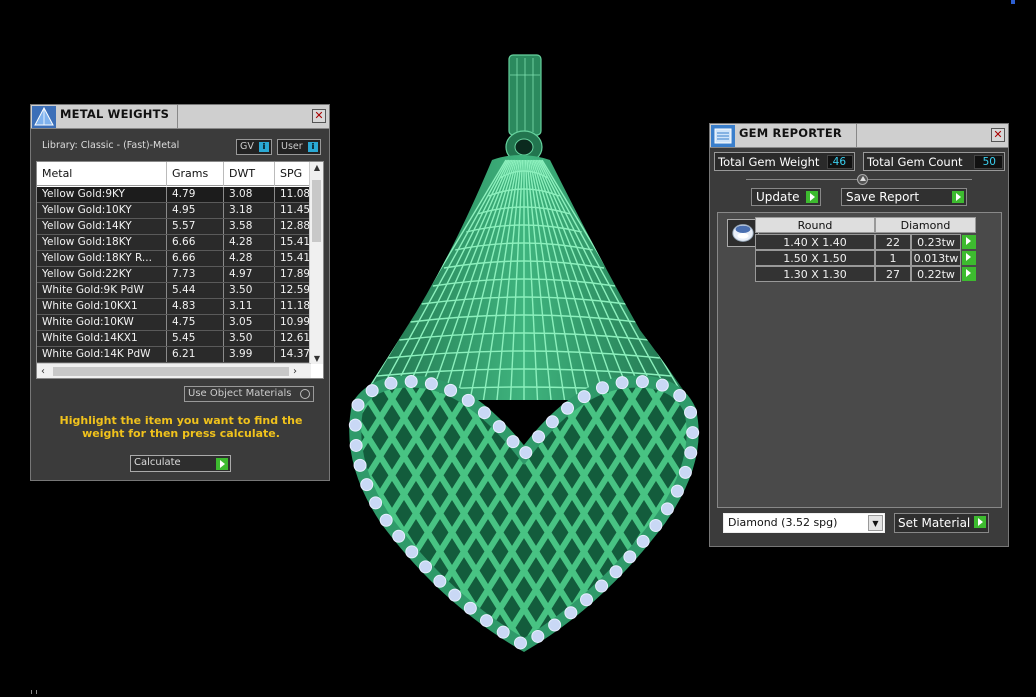 This screenshot has height=697, width=1036. I want to click on cell-dwt: 4.97, so click(249, 274).